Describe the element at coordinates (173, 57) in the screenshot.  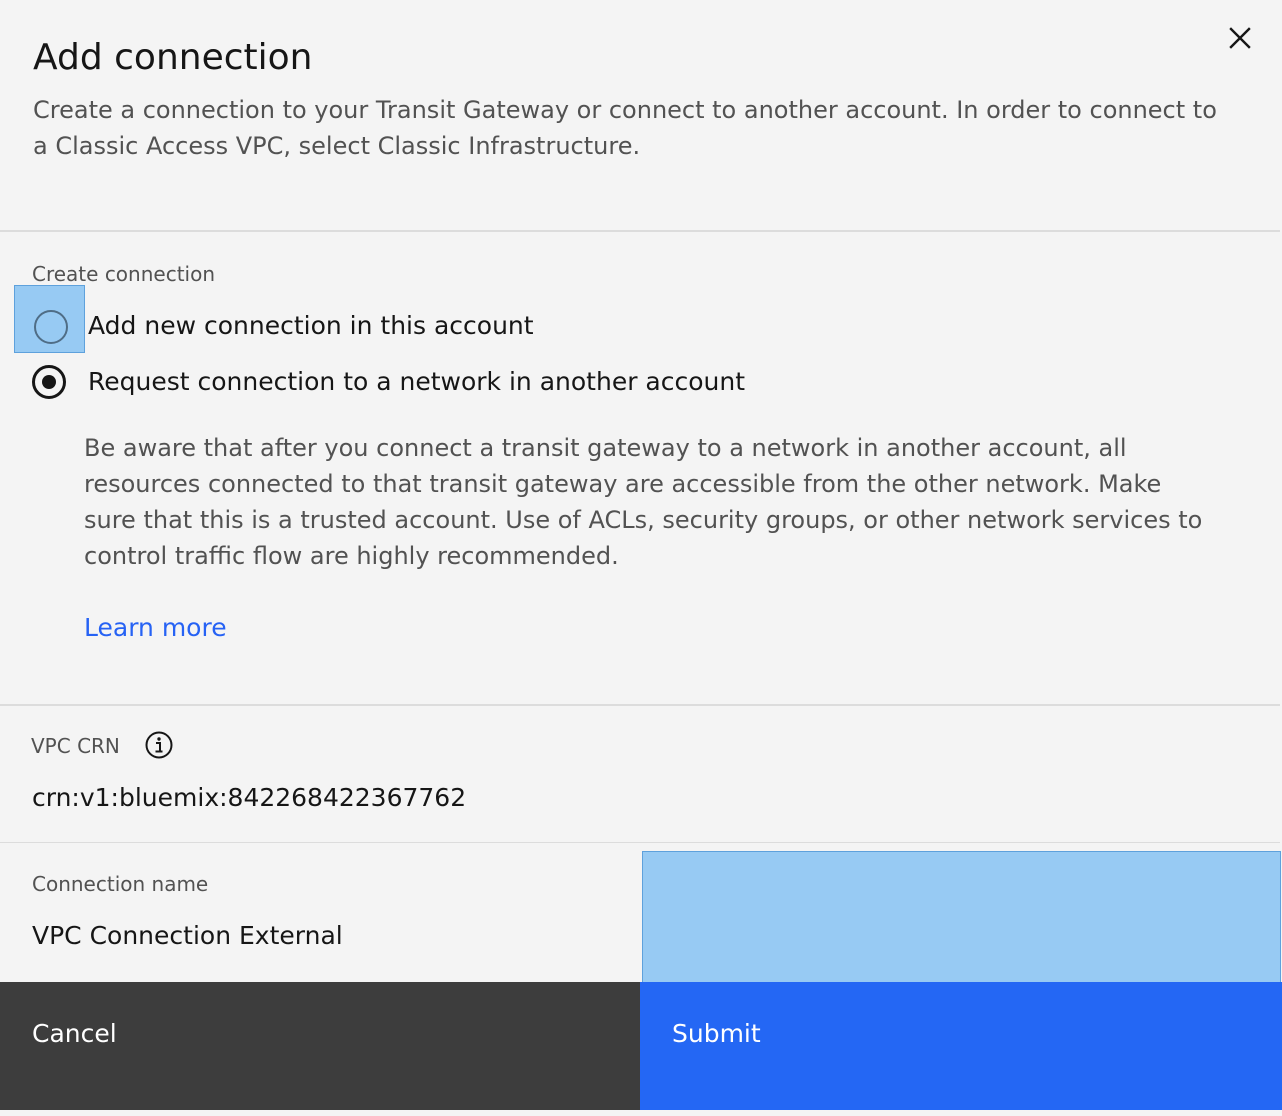
I see `modal-title: Add connection` at that location.